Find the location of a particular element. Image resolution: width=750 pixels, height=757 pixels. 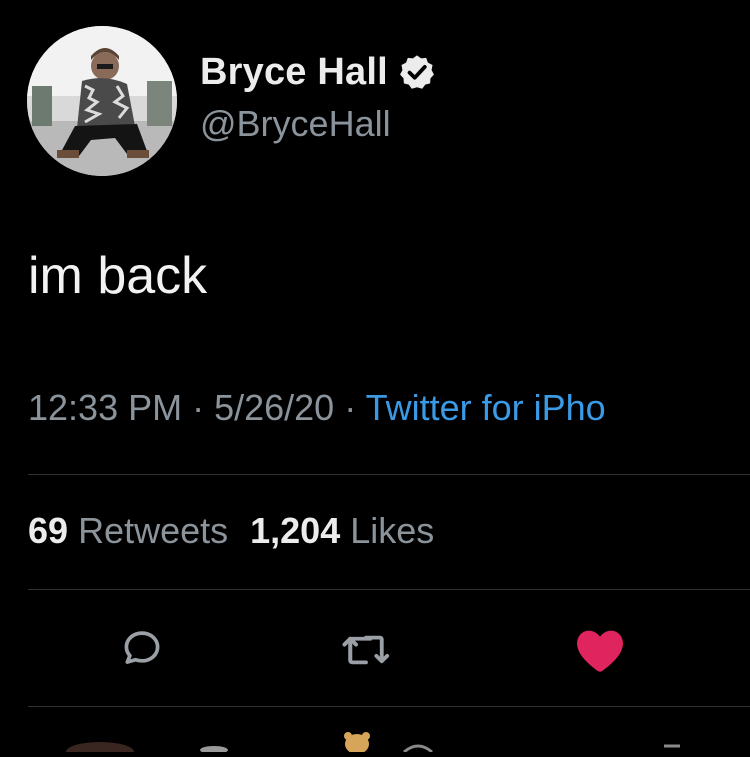

avatar-photo is located at coordinates (102, 101).